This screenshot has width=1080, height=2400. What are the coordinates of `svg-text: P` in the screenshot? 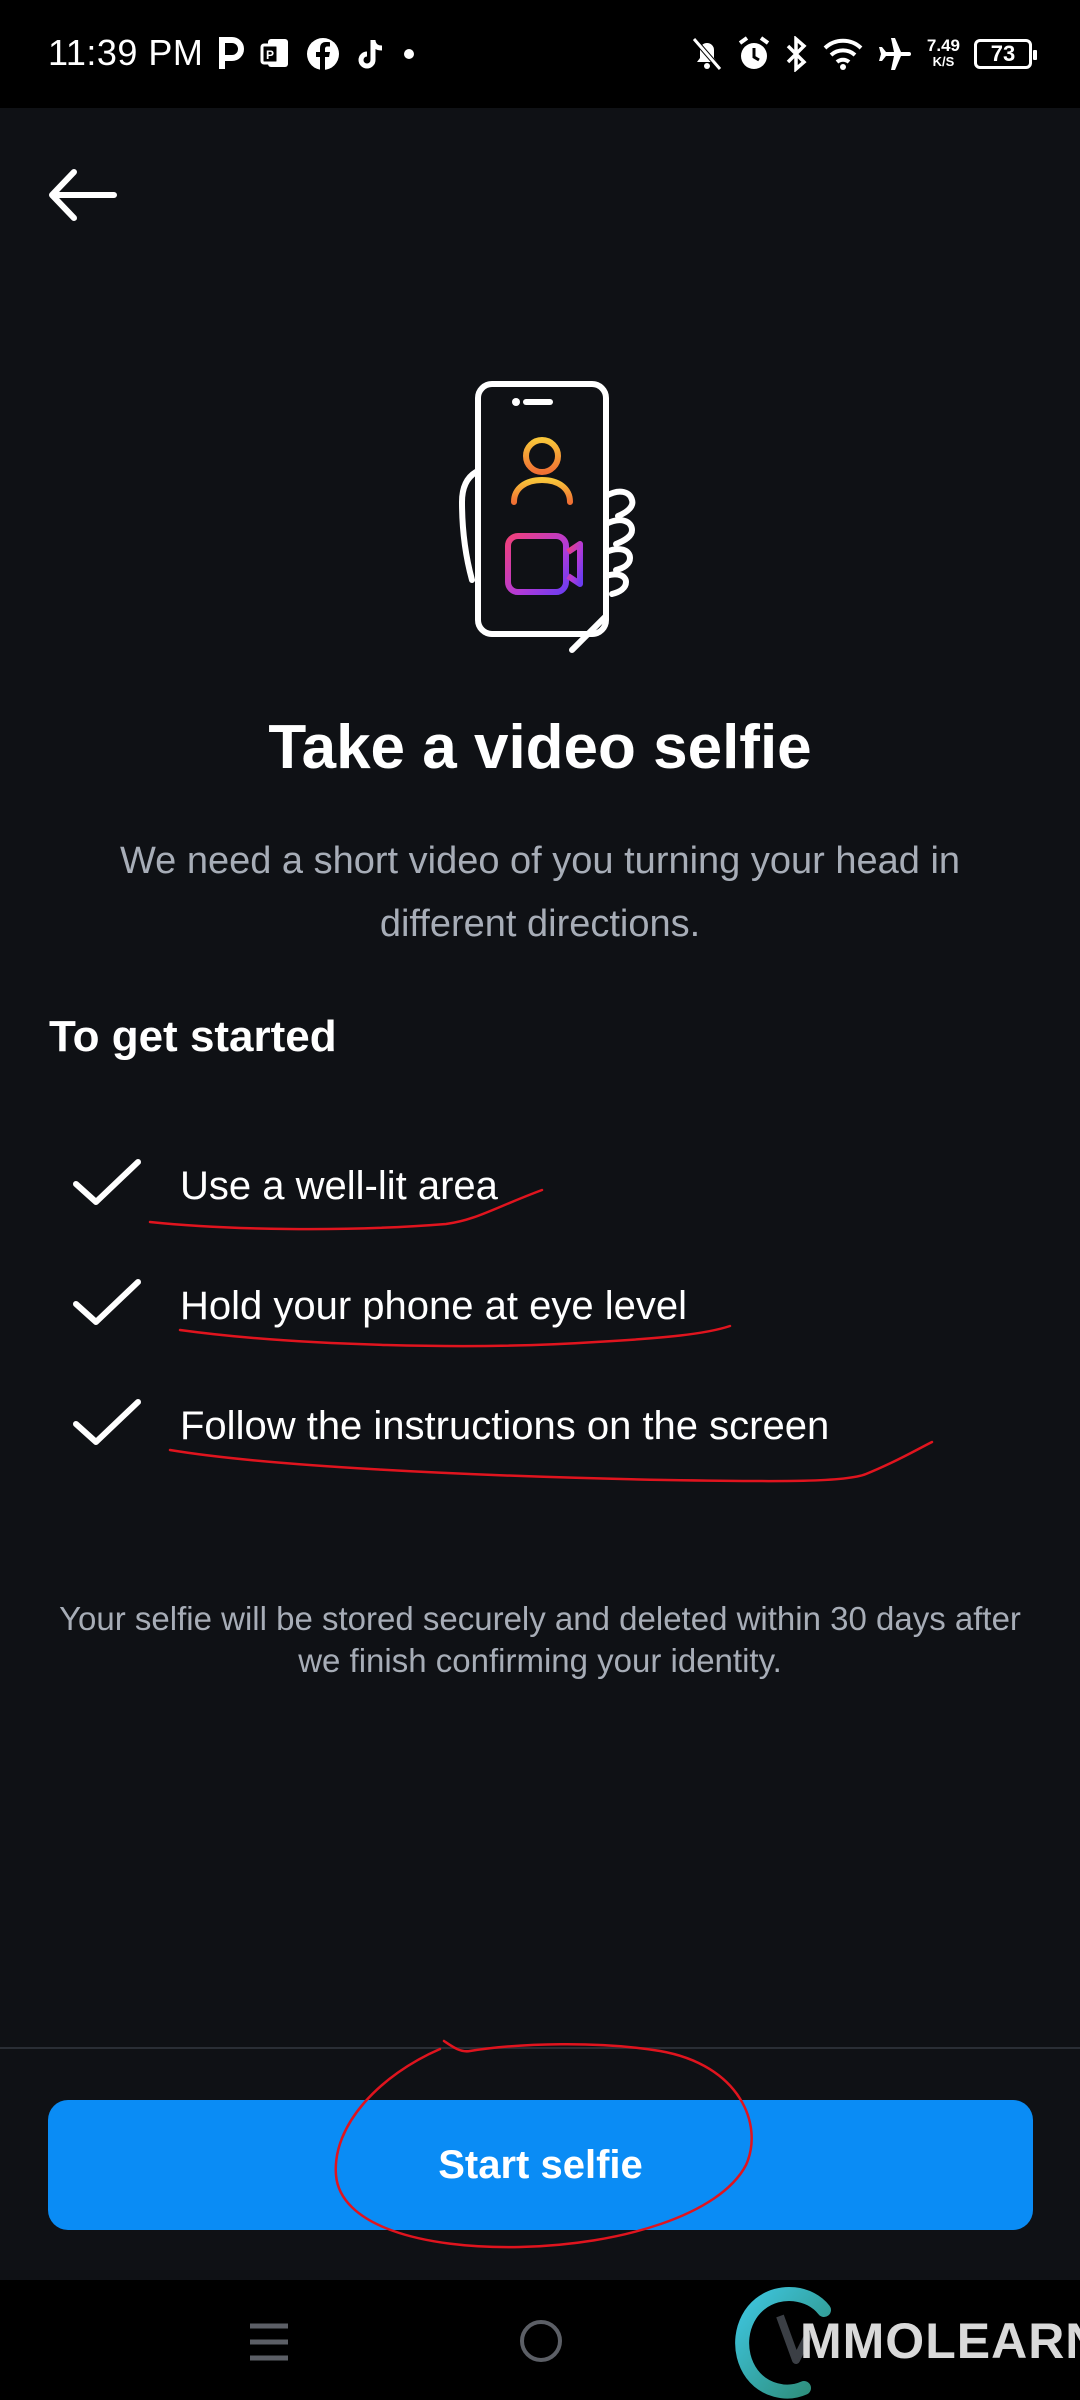 It's located at (270, 55).